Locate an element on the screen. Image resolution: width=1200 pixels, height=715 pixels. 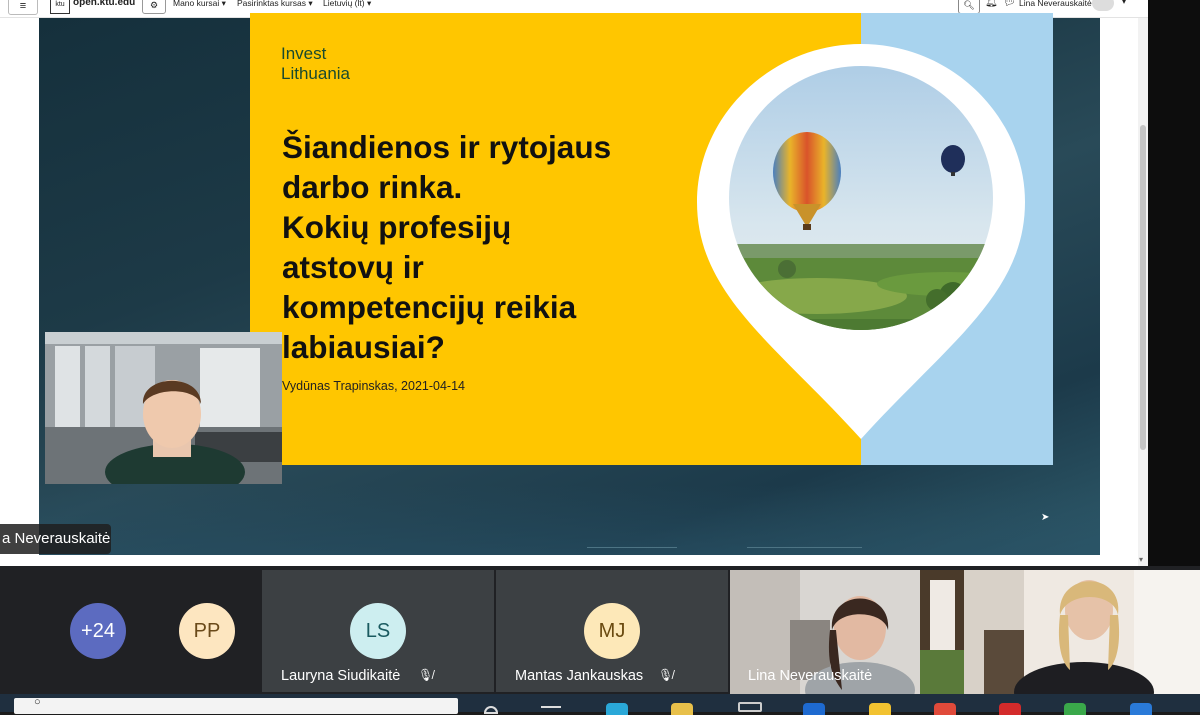
slide-title-line: Kokių profesijų is located at coordinates (397, 227).